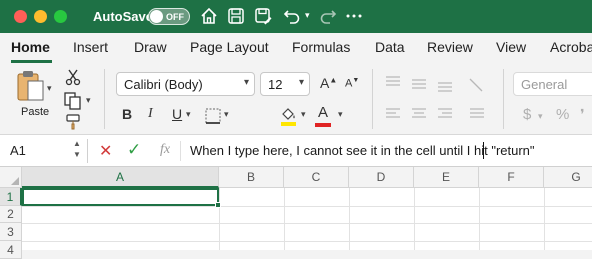  Describe the element at coordinates (226, 114) in the screenshot. I see `borders-dropdown-icon: ▾` at that location.